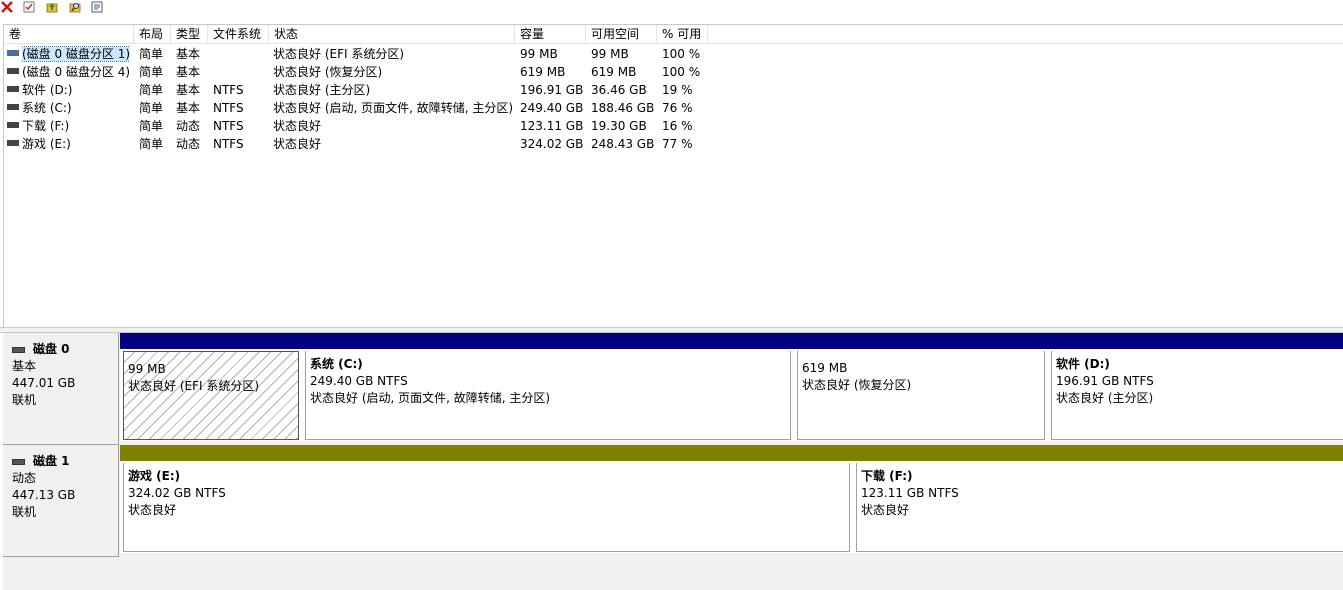  Describe the element at coordinates (51, 349) in the screenshot. I see `disk-0-title: 磁盘 0` at that location.